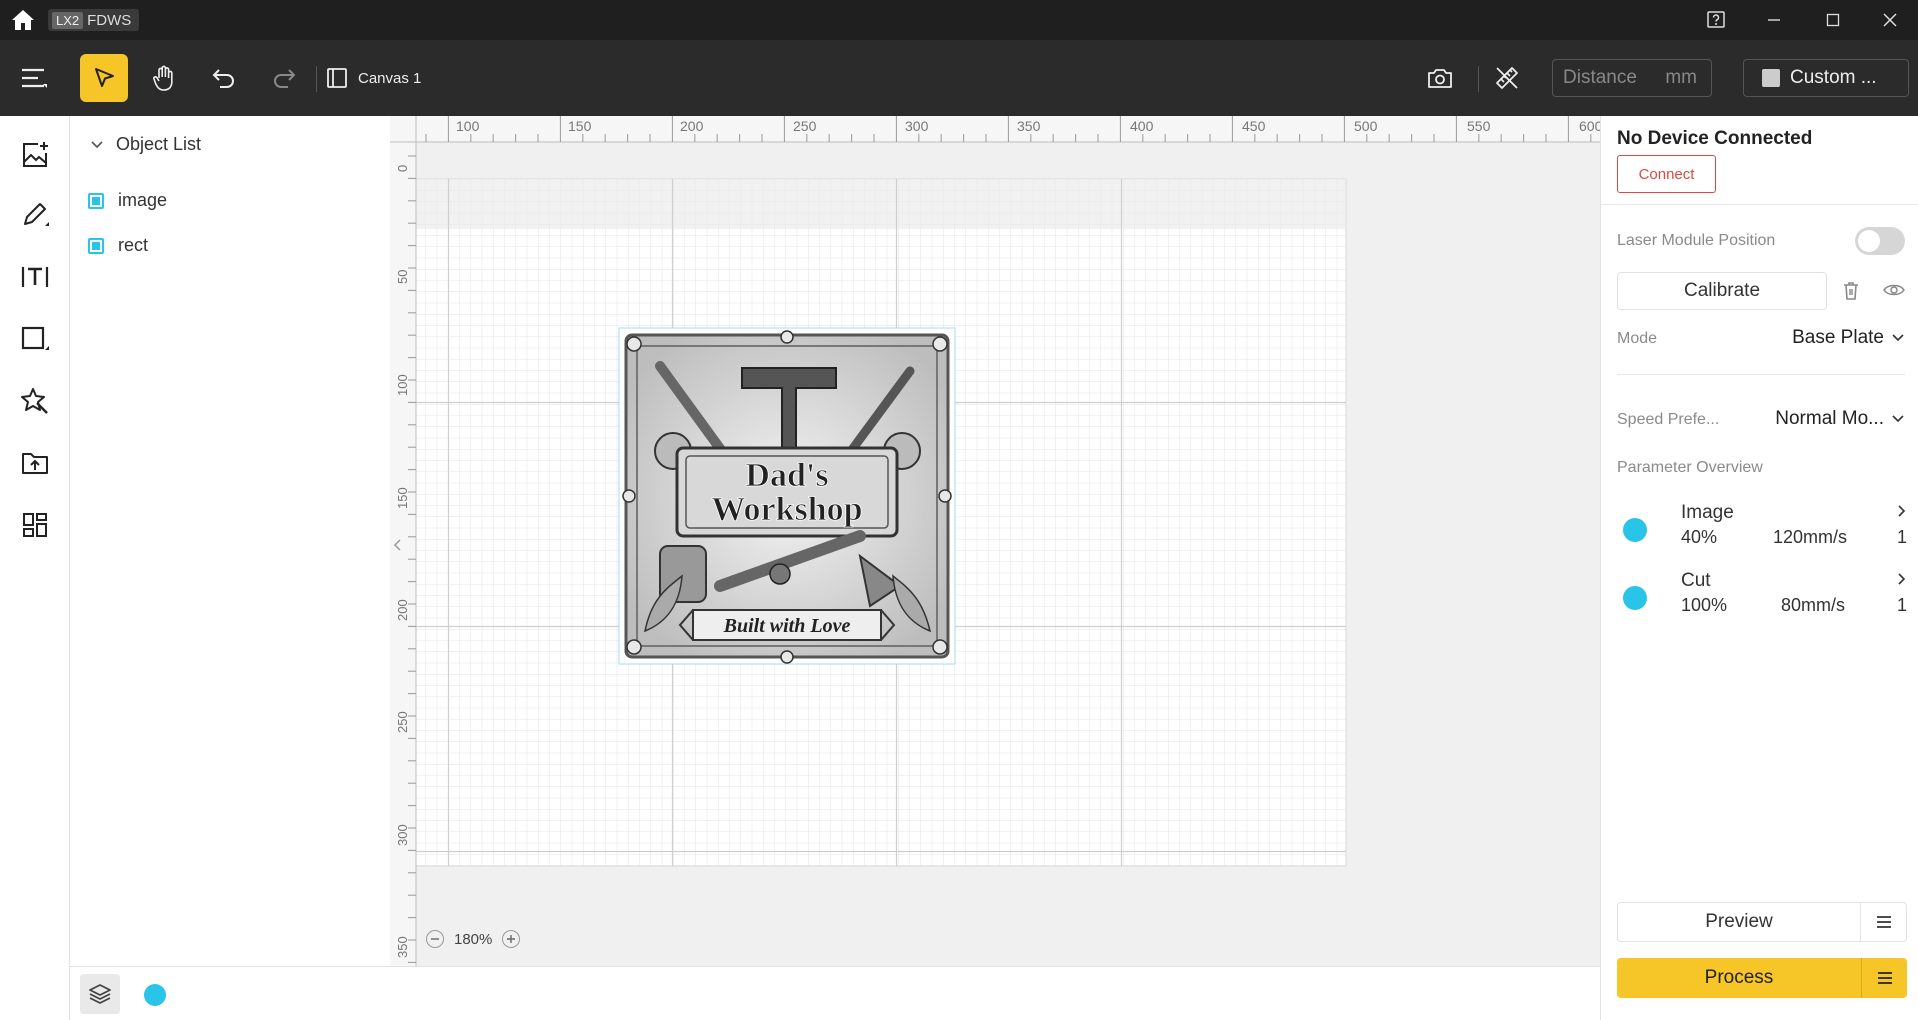 The height and width of the screenshot is (1020, 1918). Describe the element at coordinates (1890, 20) in the screenshot. I see `close-button` at that location.